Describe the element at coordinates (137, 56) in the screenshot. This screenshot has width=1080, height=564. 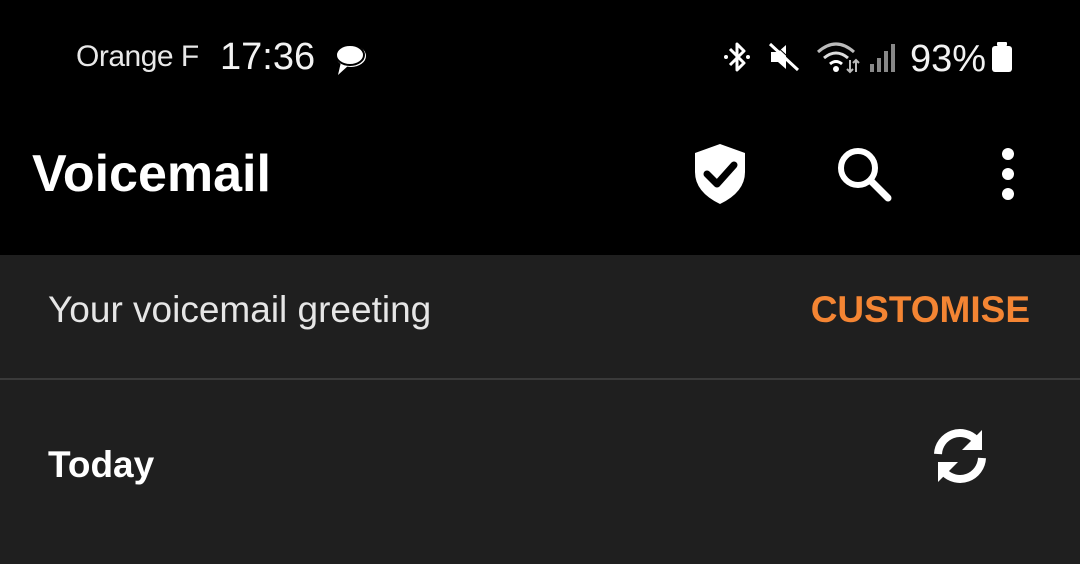
I see `carrier-name: Orange F` at that location.